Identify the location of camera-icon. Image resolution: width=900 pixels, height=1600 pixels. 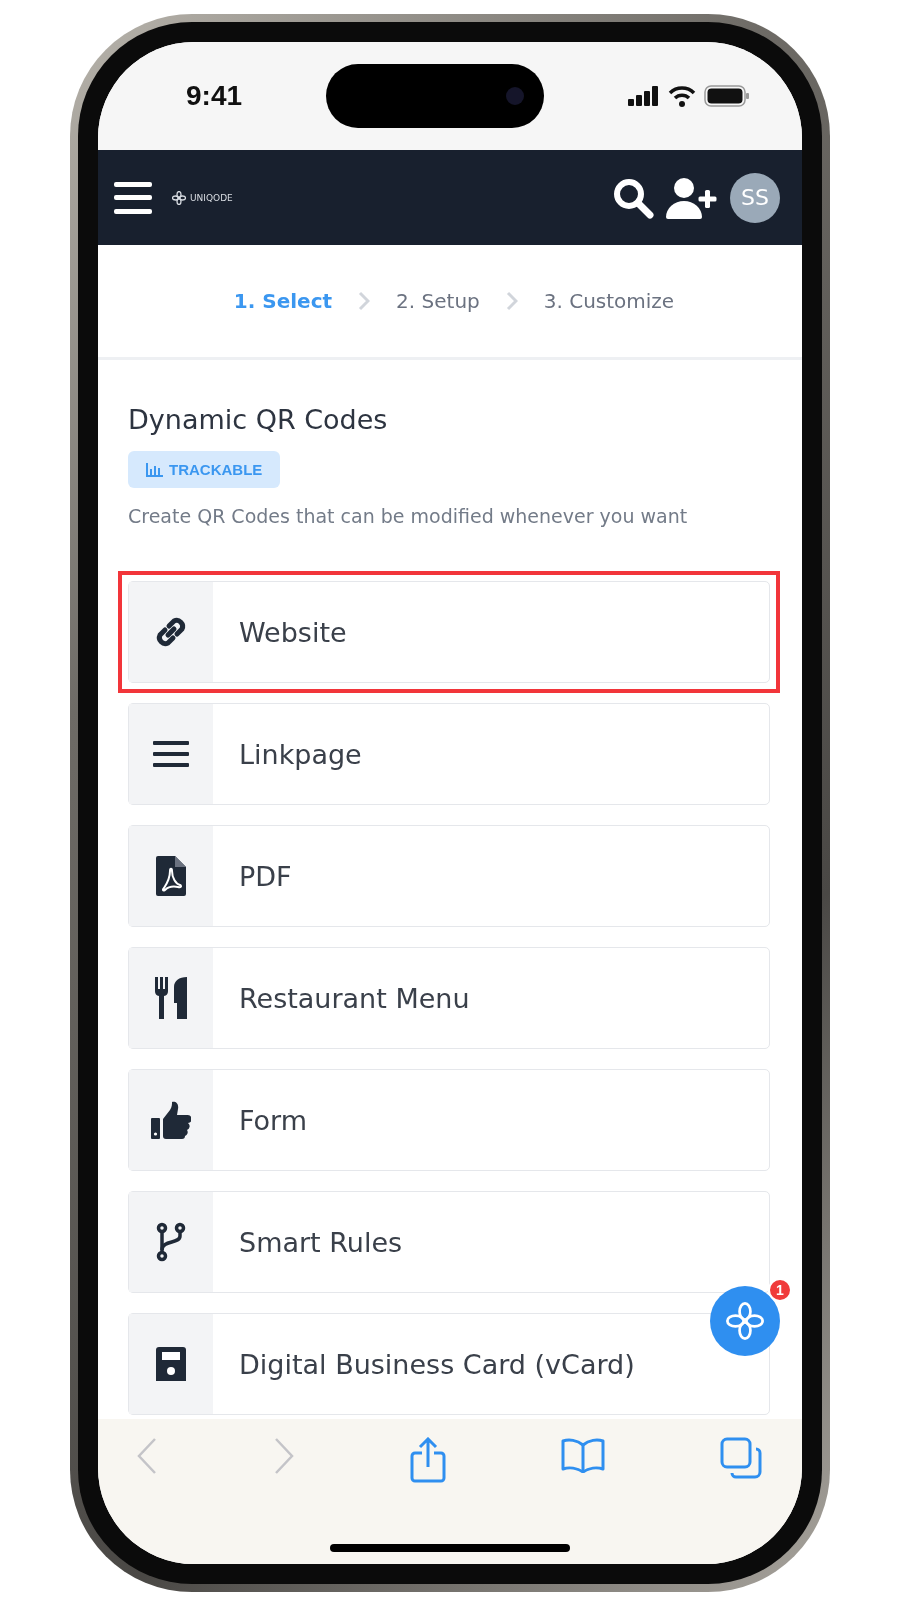
(515, 96).